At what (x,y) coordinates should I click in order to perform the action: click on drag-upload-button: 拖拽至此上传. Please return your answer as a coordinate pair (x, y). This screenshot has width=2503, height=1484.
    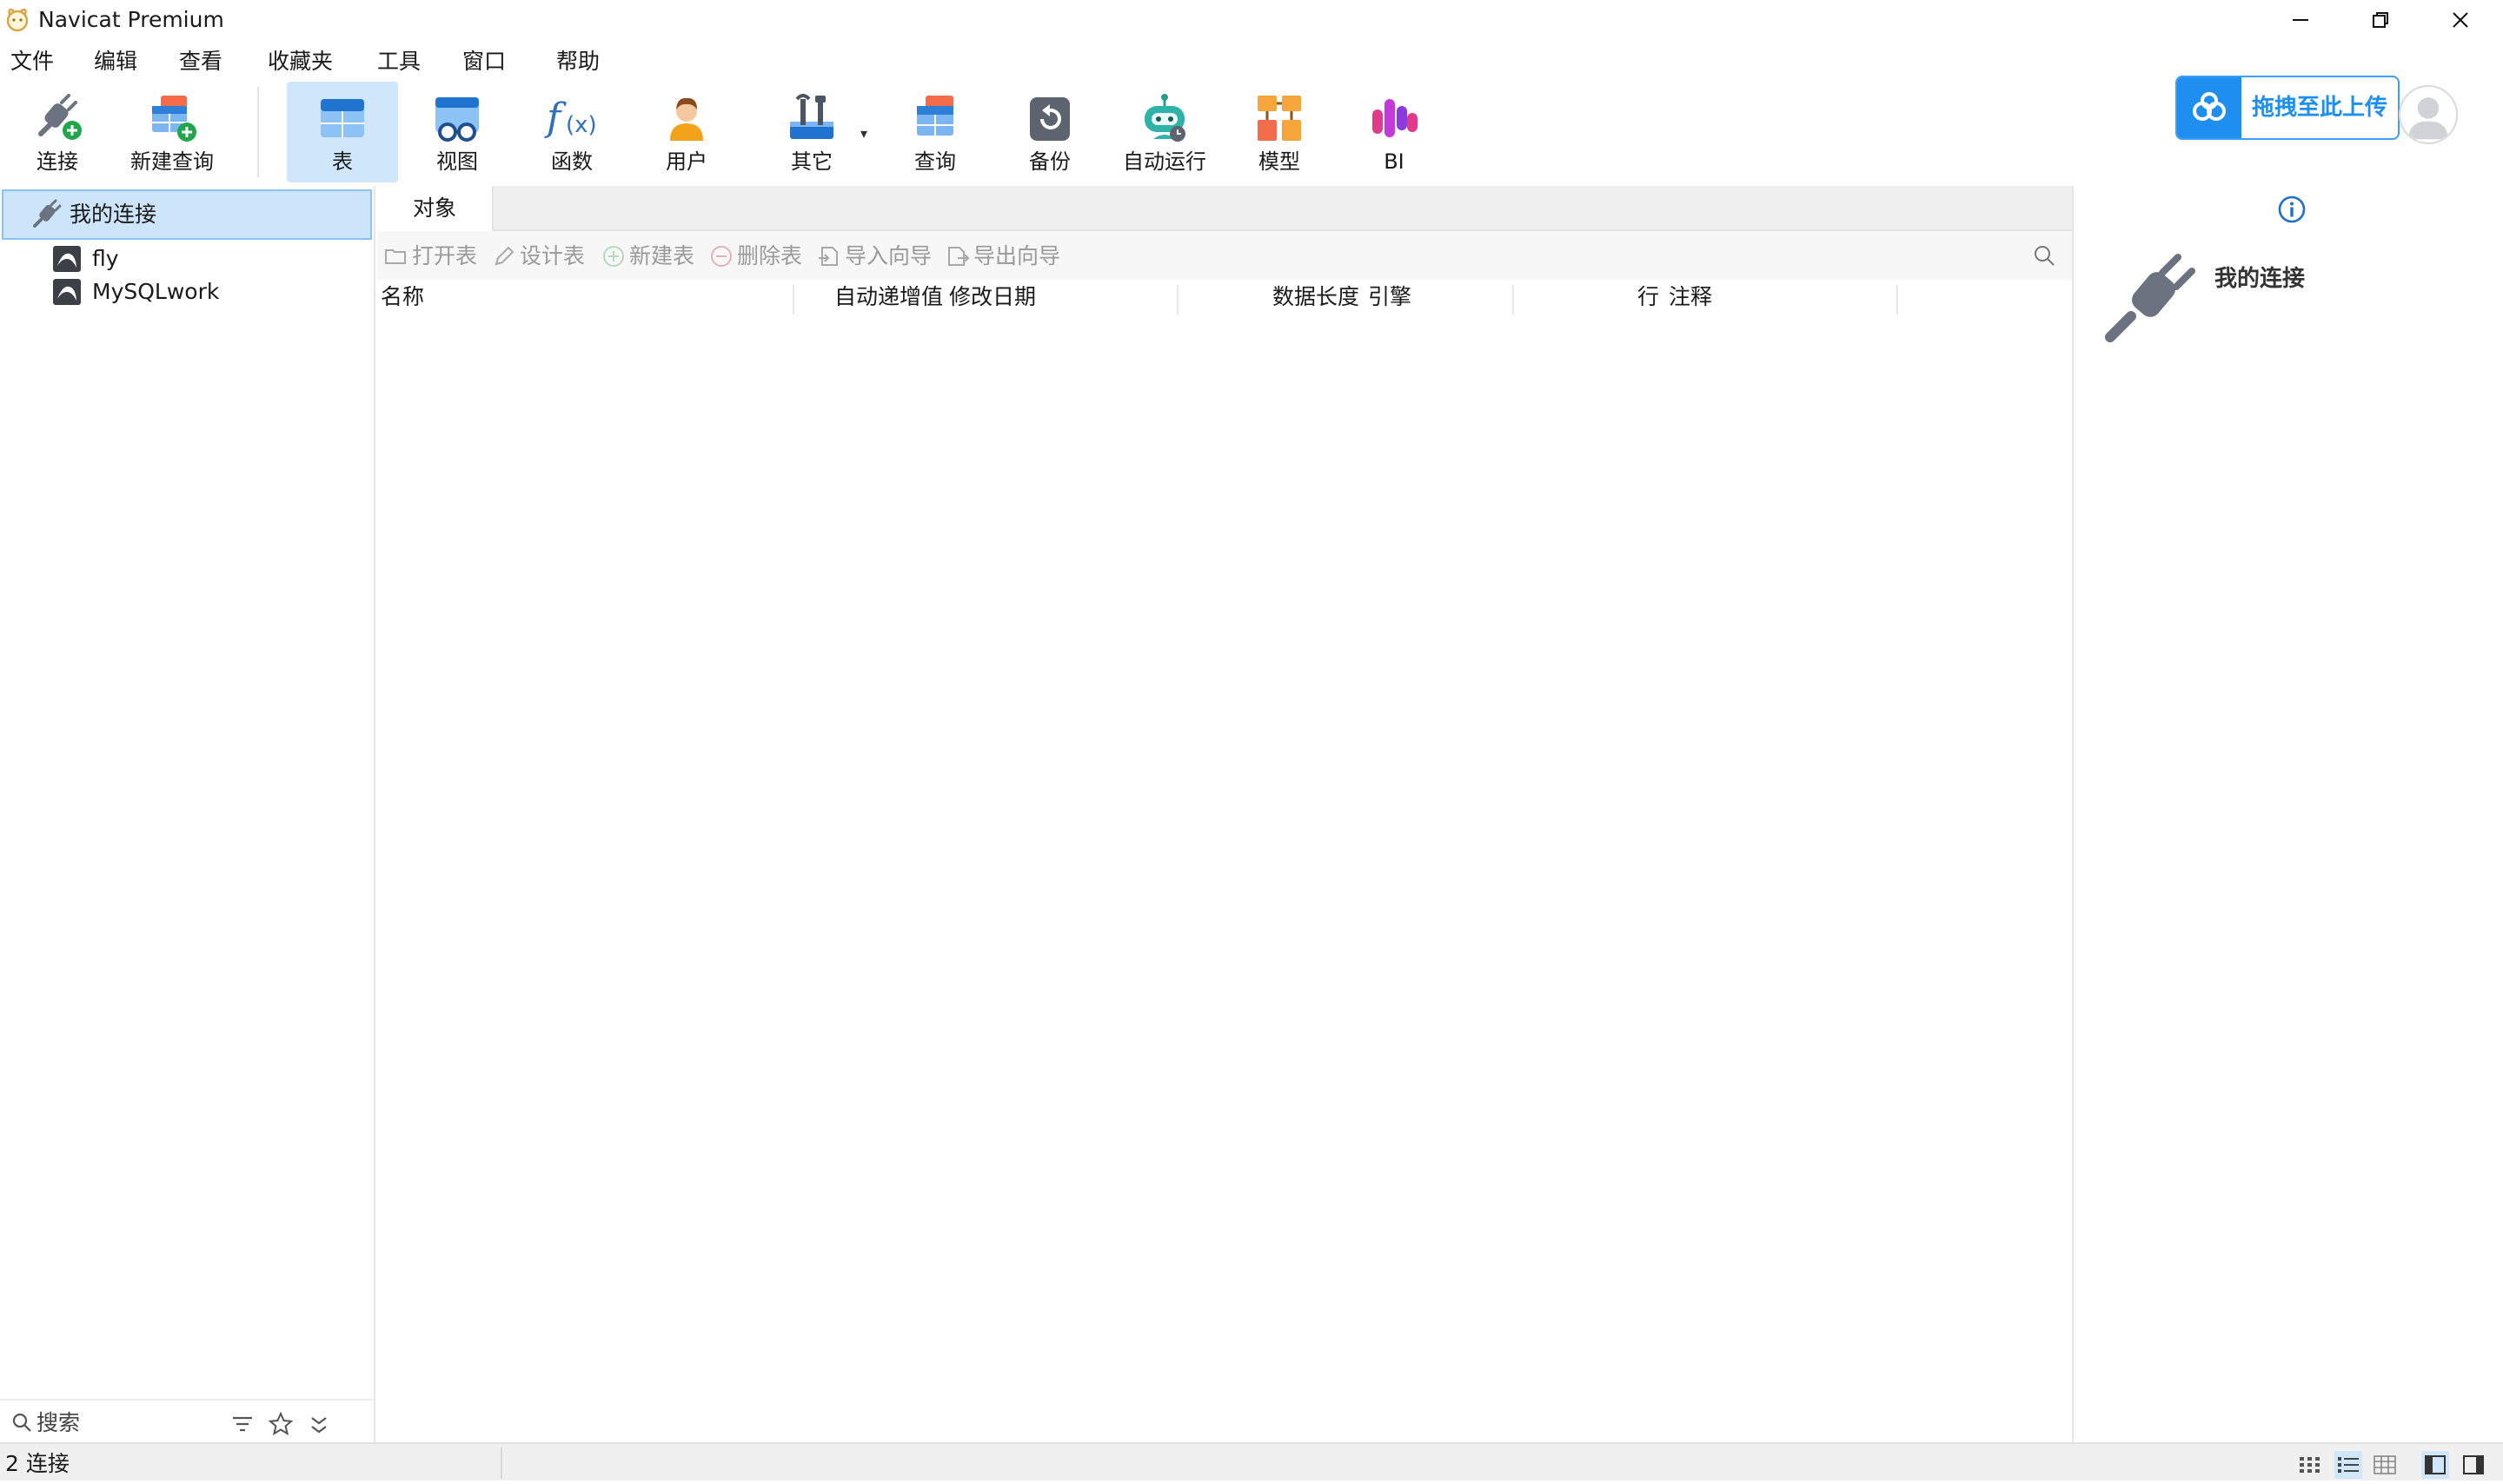
    Looking at the image, I should click on (2287, 108).